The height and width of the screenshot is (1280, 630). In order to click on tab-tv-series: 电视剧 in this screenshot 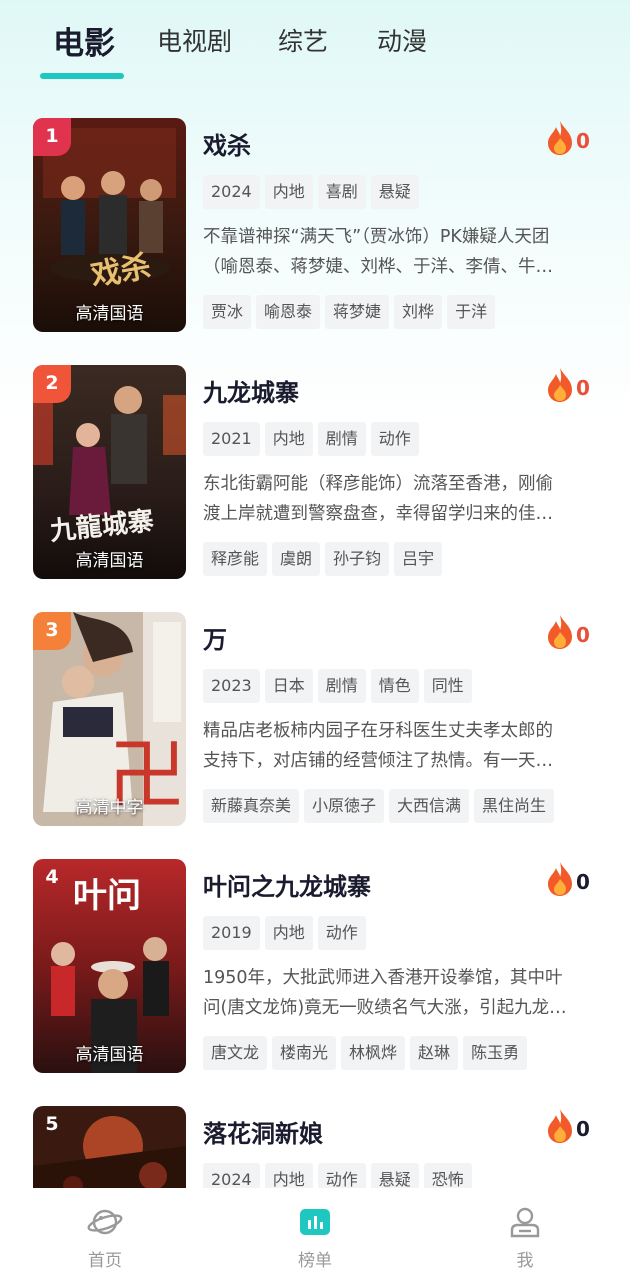, I will do `click(194, 40)`.